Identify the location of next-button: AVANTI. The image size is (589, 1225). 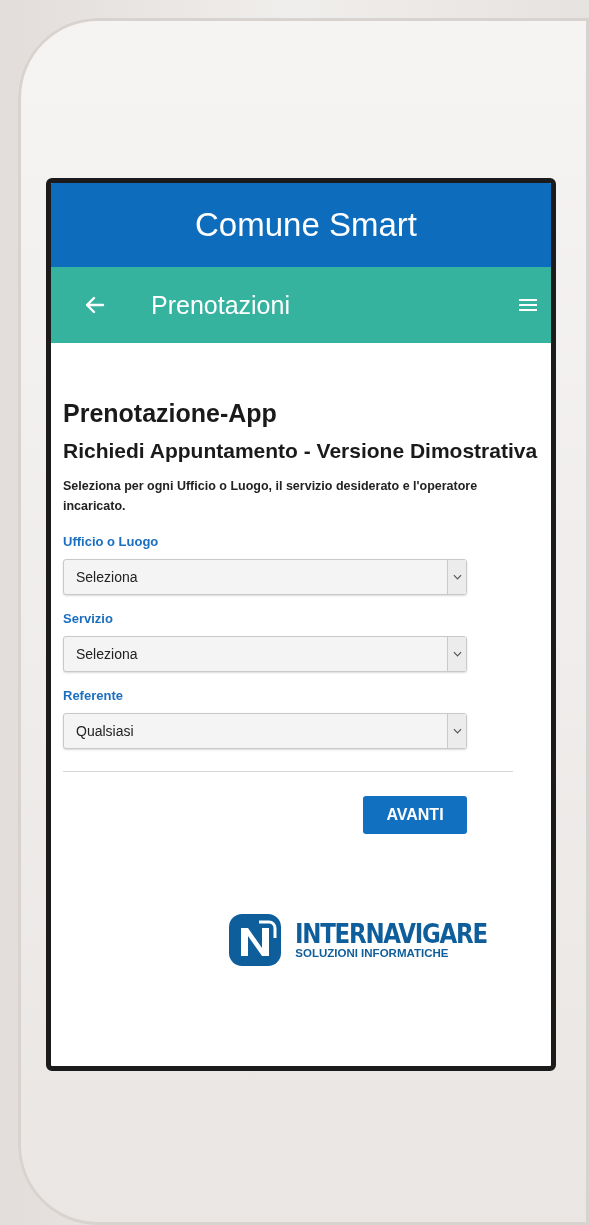
(415, 815).